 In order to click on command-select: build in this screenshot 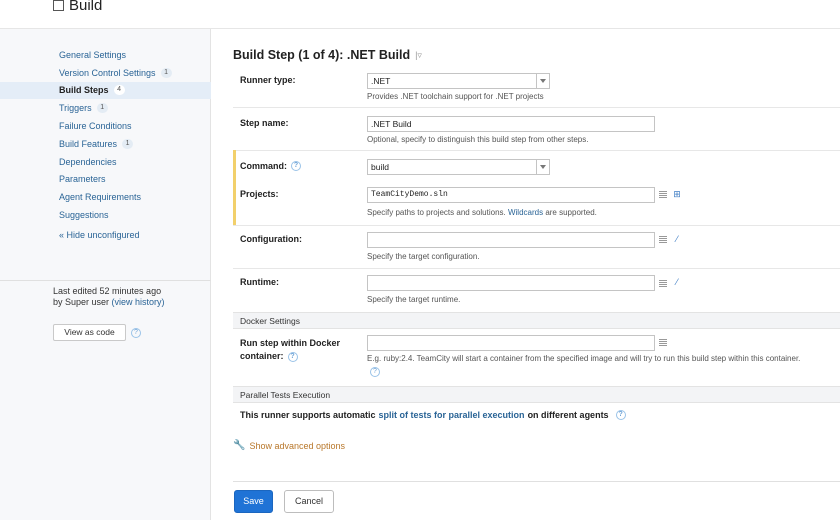, I will do `click(458, 167)`.